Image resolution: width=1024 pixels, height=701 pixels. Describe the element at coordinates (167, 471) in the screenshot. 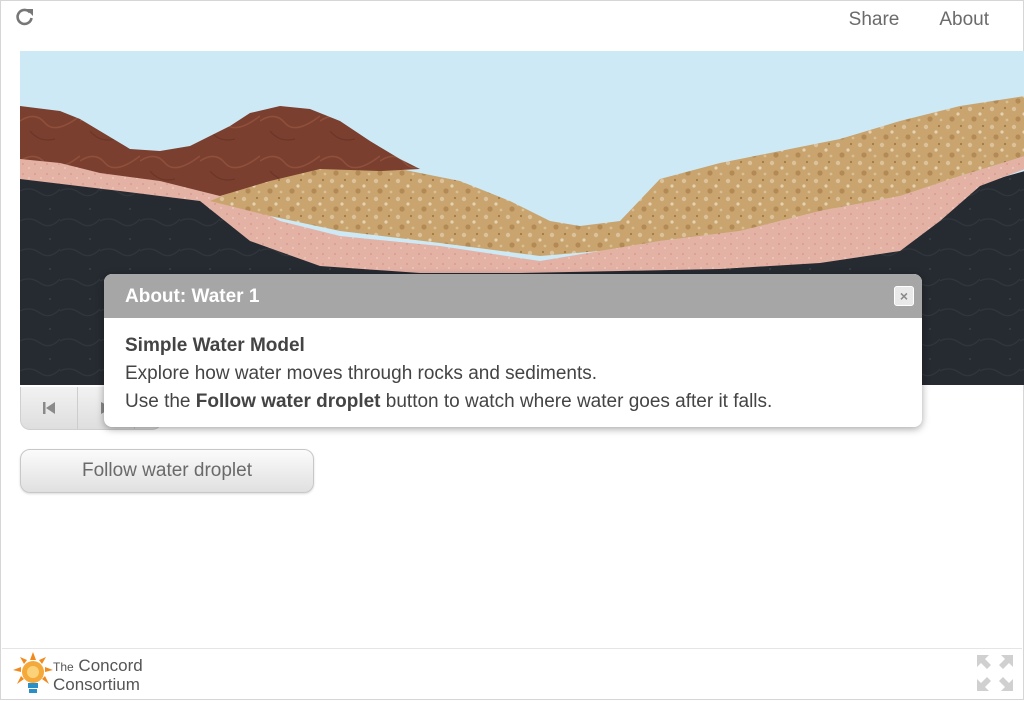

I see `follow-water-droplet-button: Follow water droplet` at that location.